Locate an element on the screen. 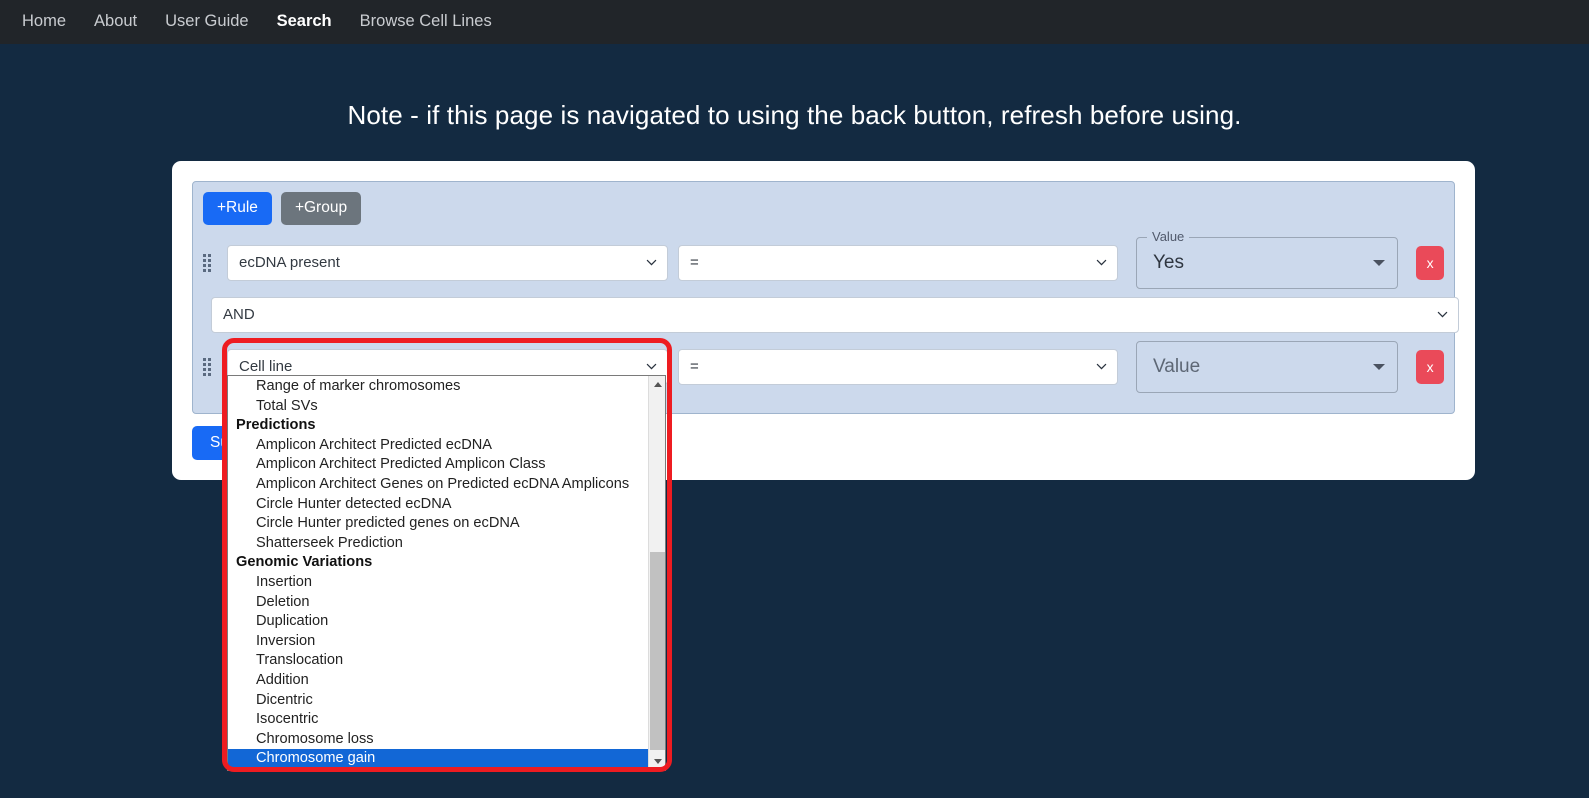  dropdown-group-label: Predictions is located at coordinates (276, 425).